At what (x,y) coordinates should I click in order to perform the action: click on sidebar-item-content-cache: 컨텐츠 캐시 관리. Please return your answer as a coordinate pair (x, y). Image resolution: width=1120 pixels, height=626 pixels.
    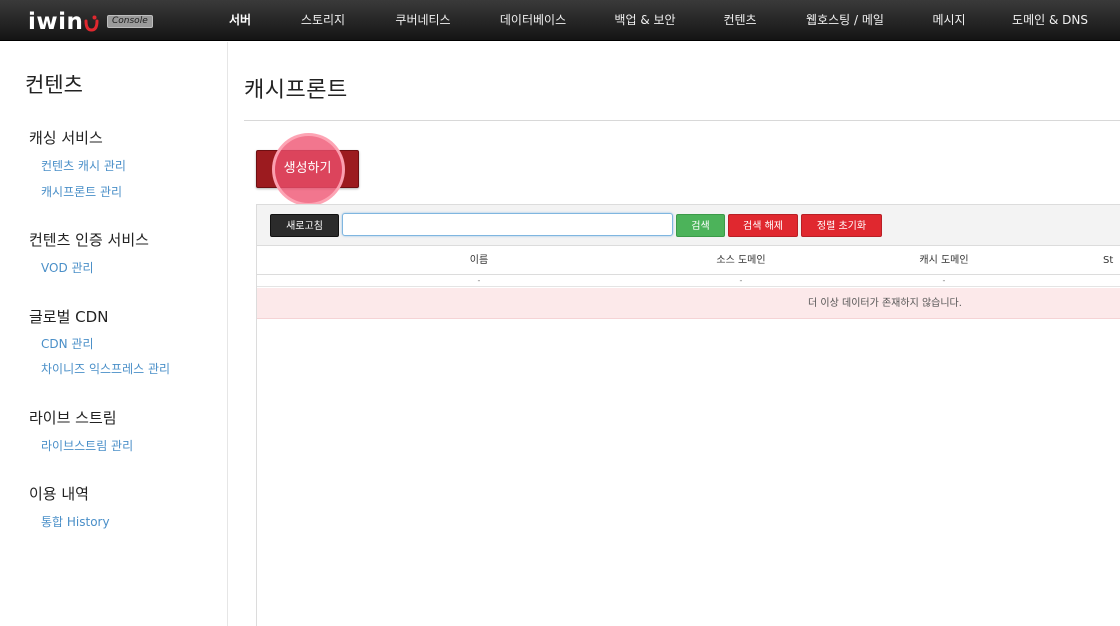
    Looking at the image, I should click on (83, 165).